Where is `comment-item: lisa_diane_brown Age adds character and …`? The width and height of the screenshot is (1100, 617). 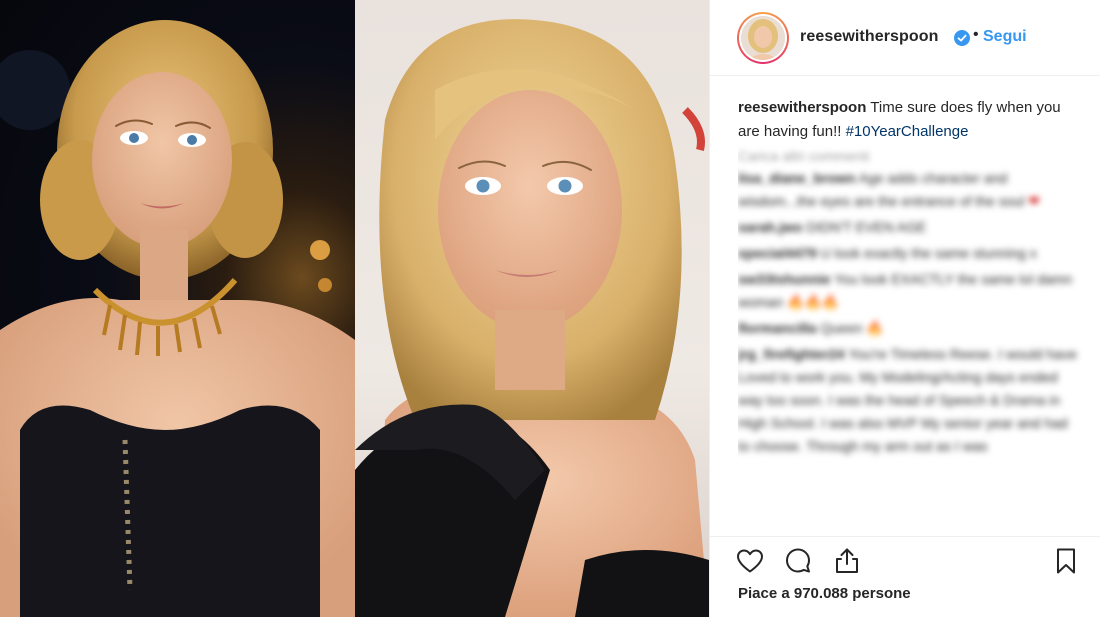 comment-item: lisa_diane_brown Age adds character and … is located at coordinates (910, 190).